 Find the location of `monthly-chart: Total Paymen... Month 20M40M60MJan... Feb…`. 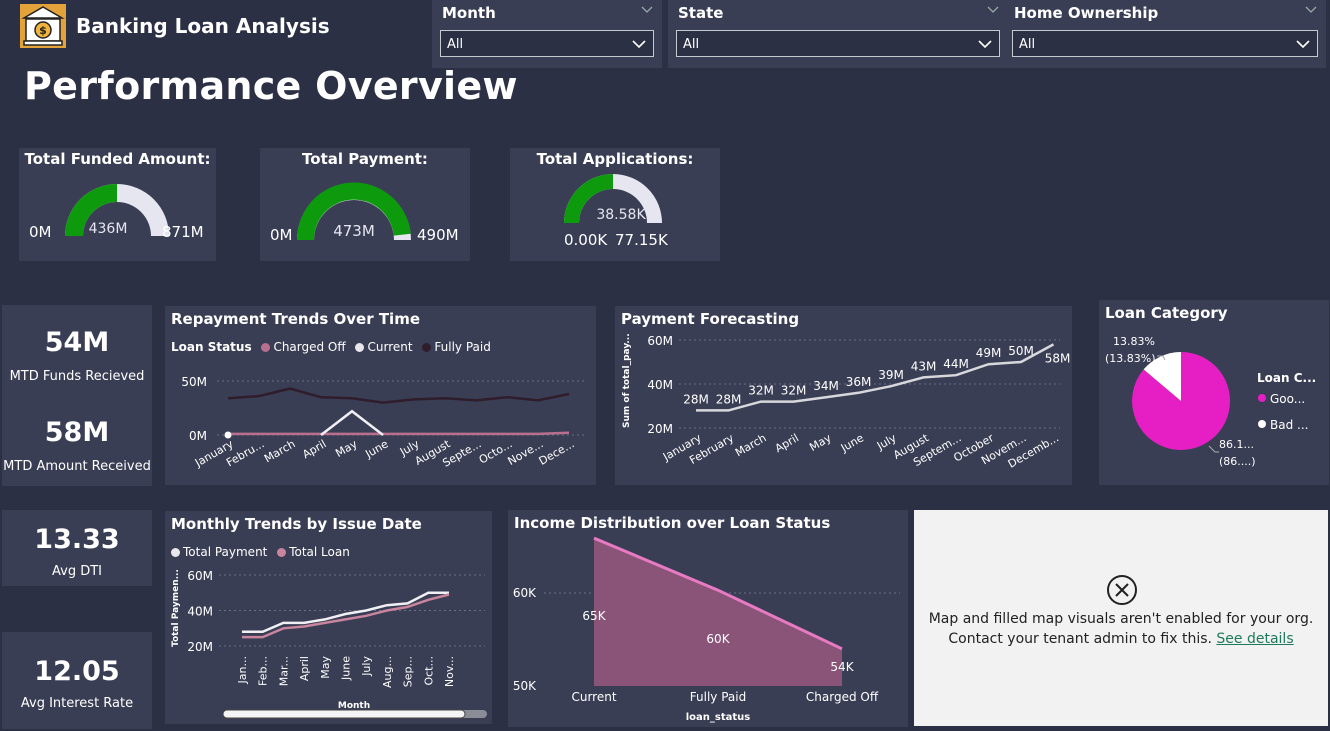

monthly-chart: Total Paymen... Month 20M40M60MJan... Feb… is located at coordinates (329, 644).